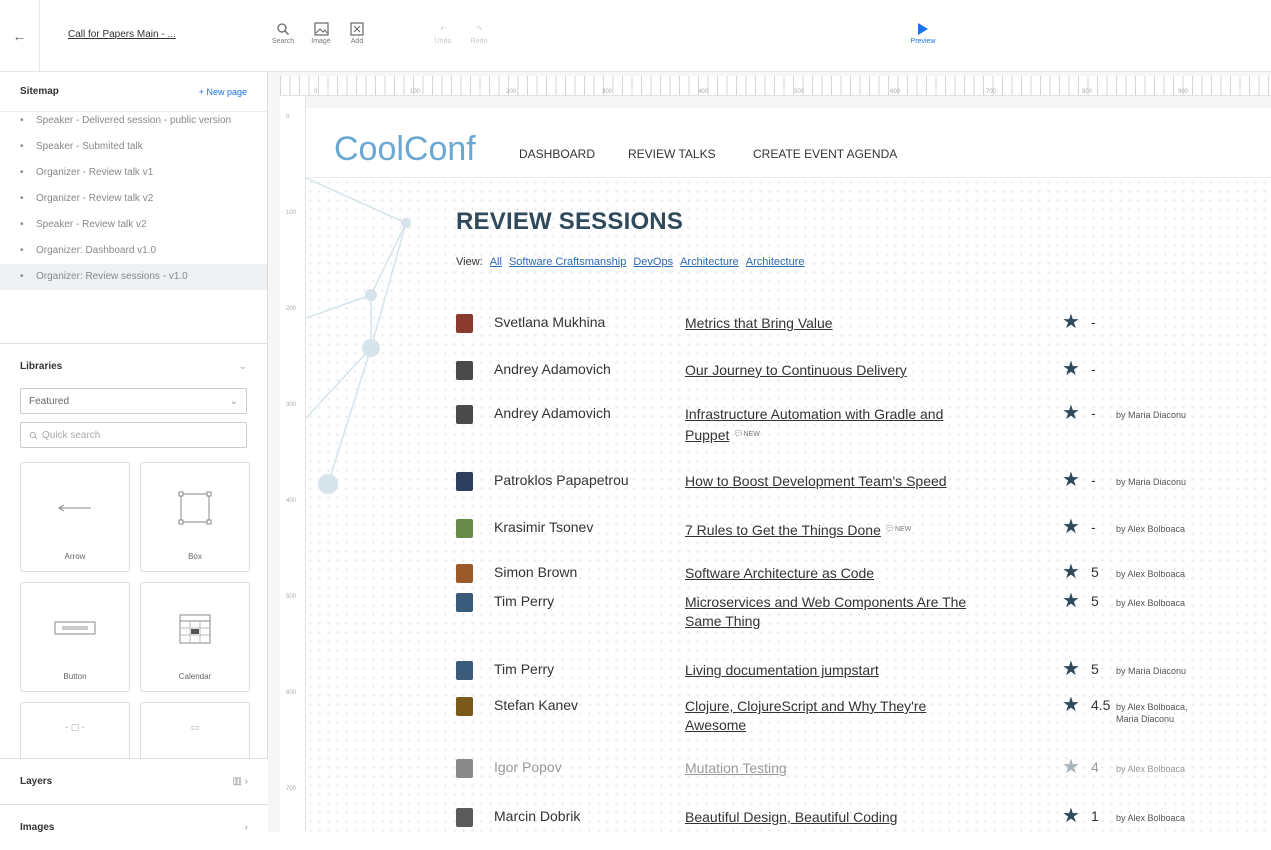  Describe the element at coordinates (75, 637) in the screenshot. I see `library-item-button: Button` at that location.